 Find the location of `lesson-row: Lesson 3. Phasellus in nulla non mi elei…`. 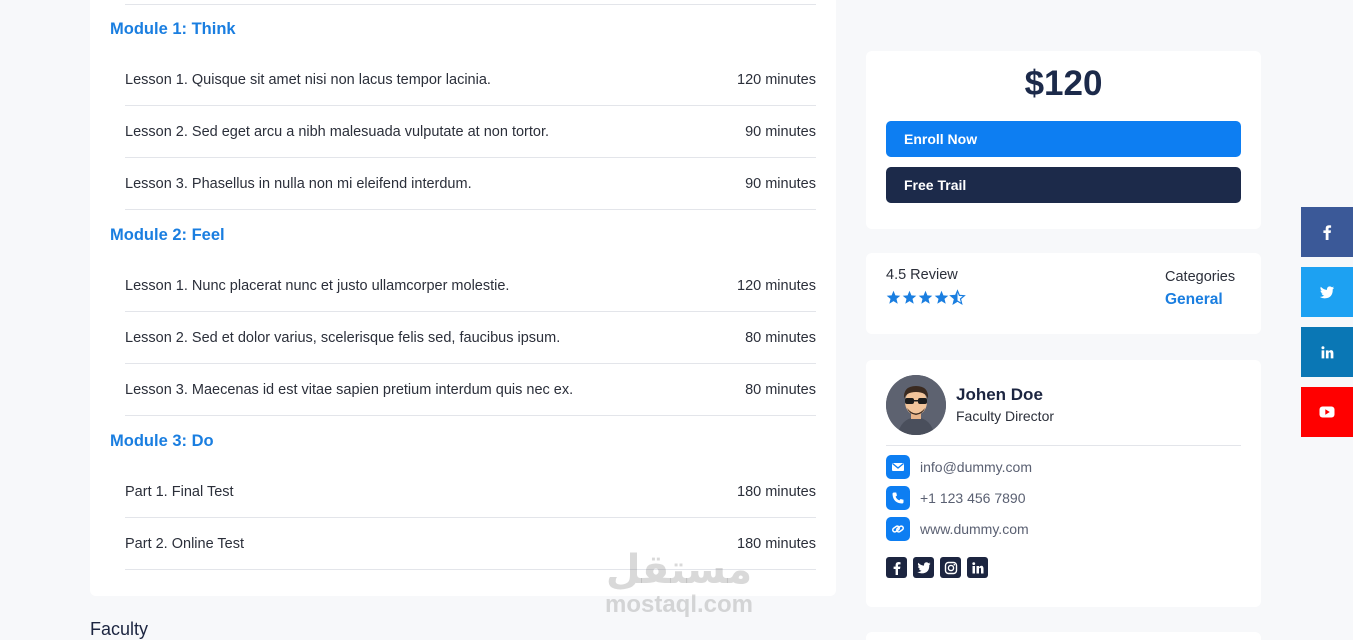

lesson-row: Lesson 3. Phasellus in nulla non mi elei… is located at coordinates (470, 184).